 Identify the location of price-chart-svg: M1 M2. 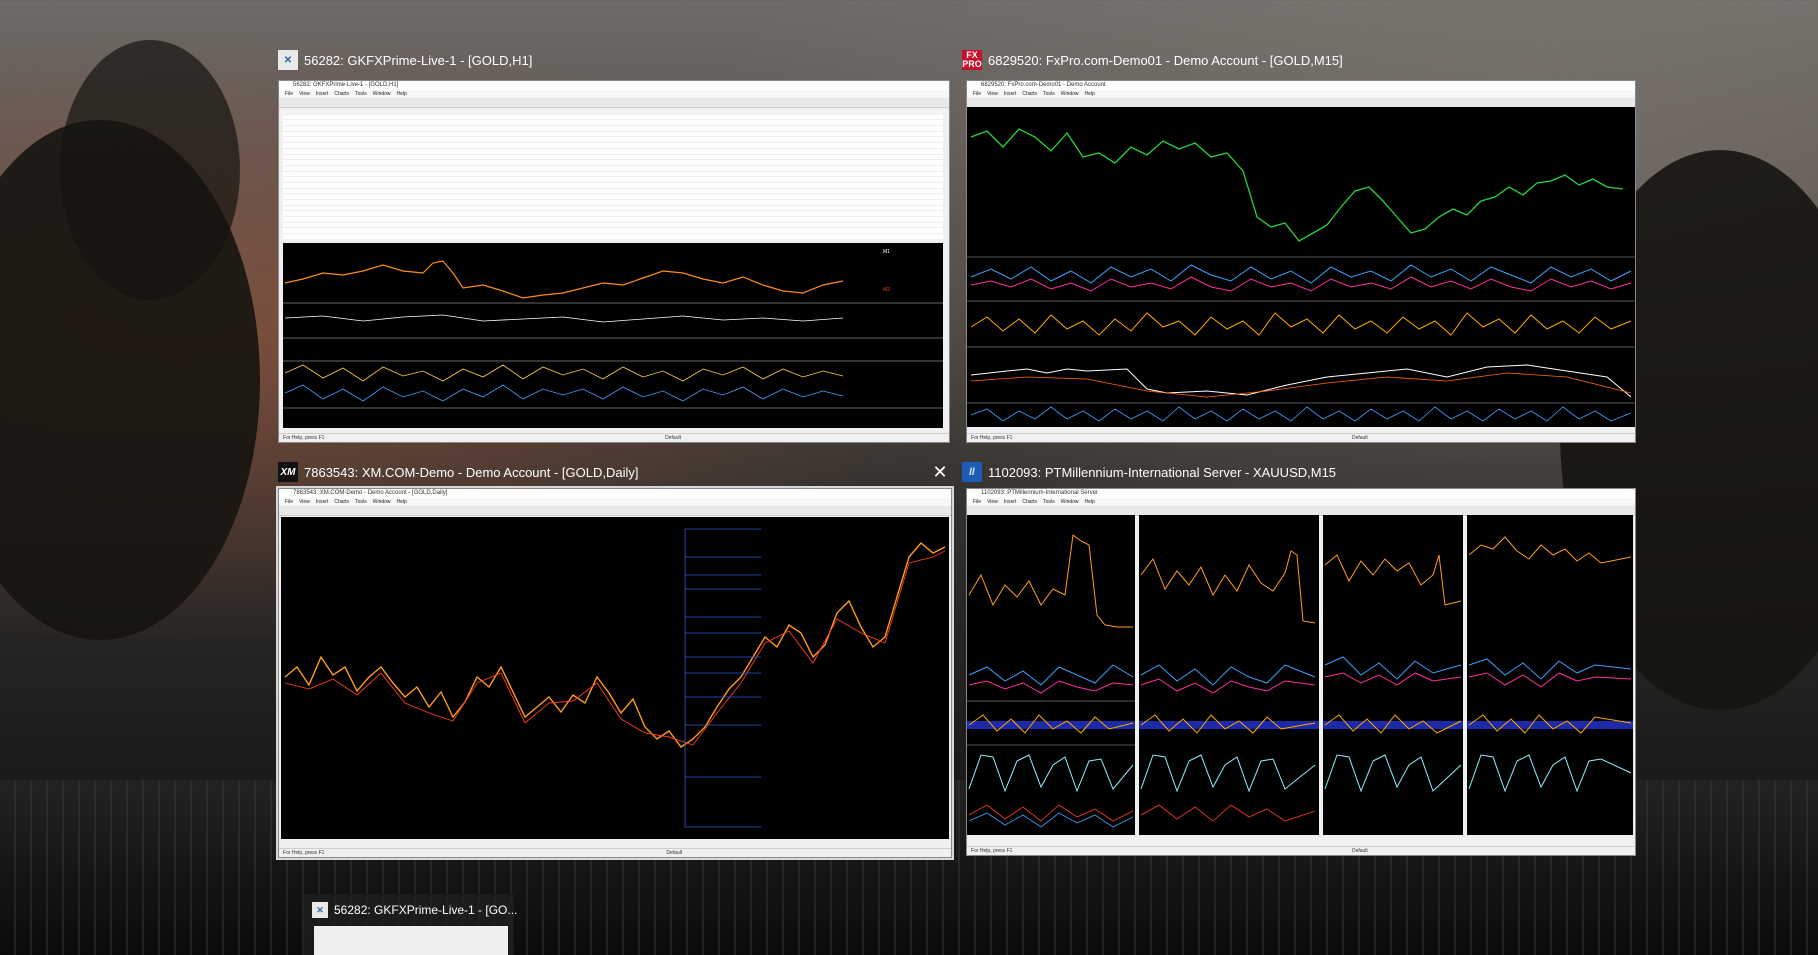
(613, 329).